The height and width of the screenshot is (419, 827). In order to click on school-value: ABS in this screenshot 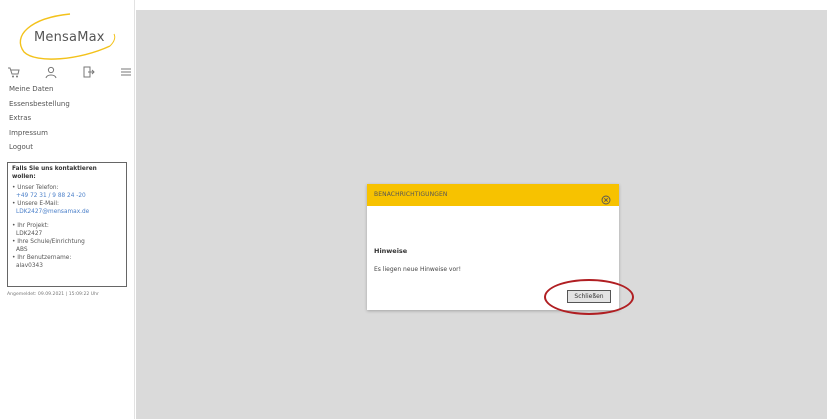, I will do `click(22, 250)`.